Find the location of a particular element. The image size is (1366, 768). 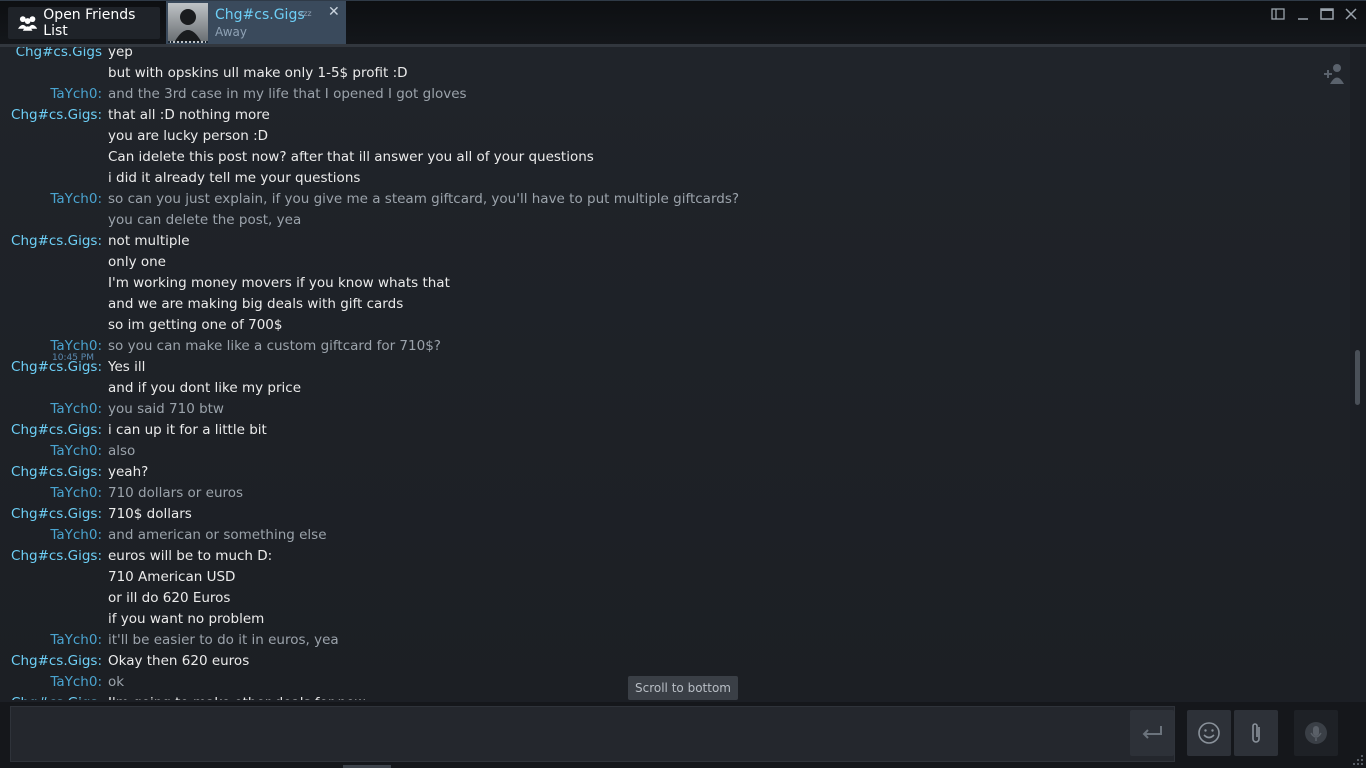

close-window-icon is located at coordinates (1351, 14).